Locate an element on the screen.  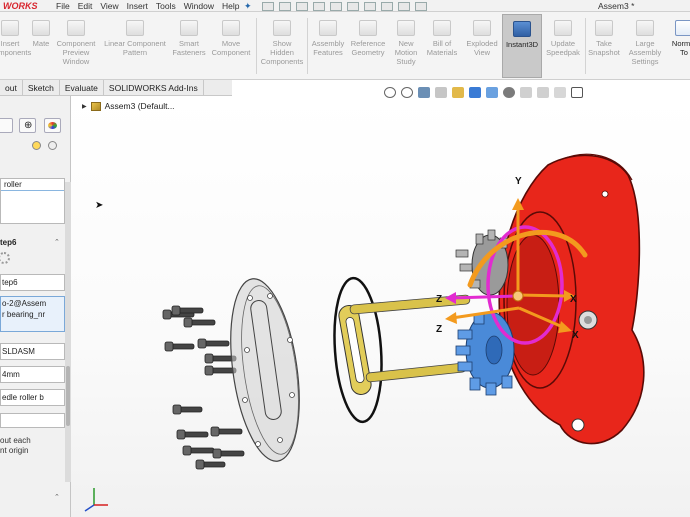
components-list-box: roller is located at coordinates (32, 201).